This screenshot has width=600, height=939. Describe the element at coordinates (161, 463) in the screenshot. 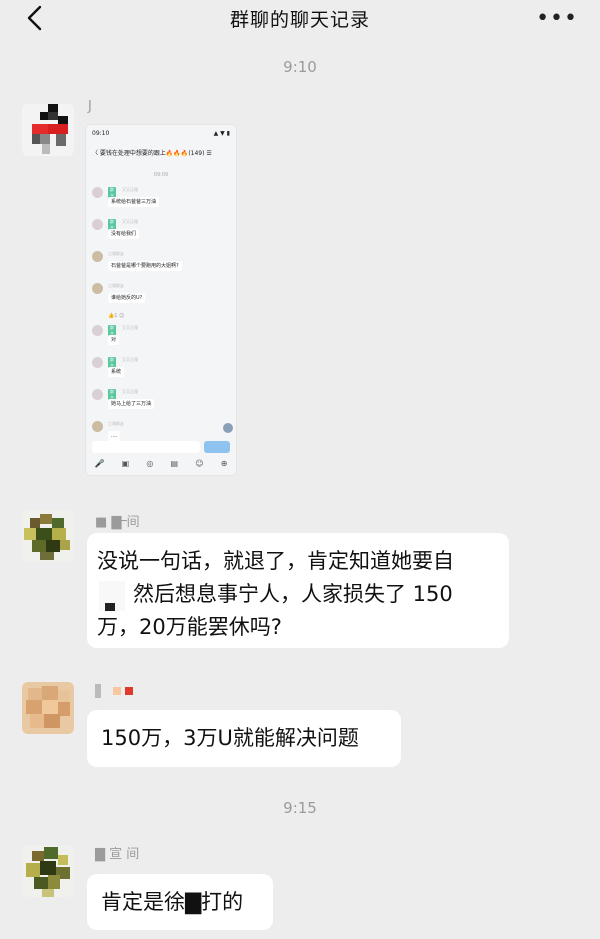

I see `embedded-toolbar: 🎤 ▣ ◎ ▤ ☺ ⊕` at that location.